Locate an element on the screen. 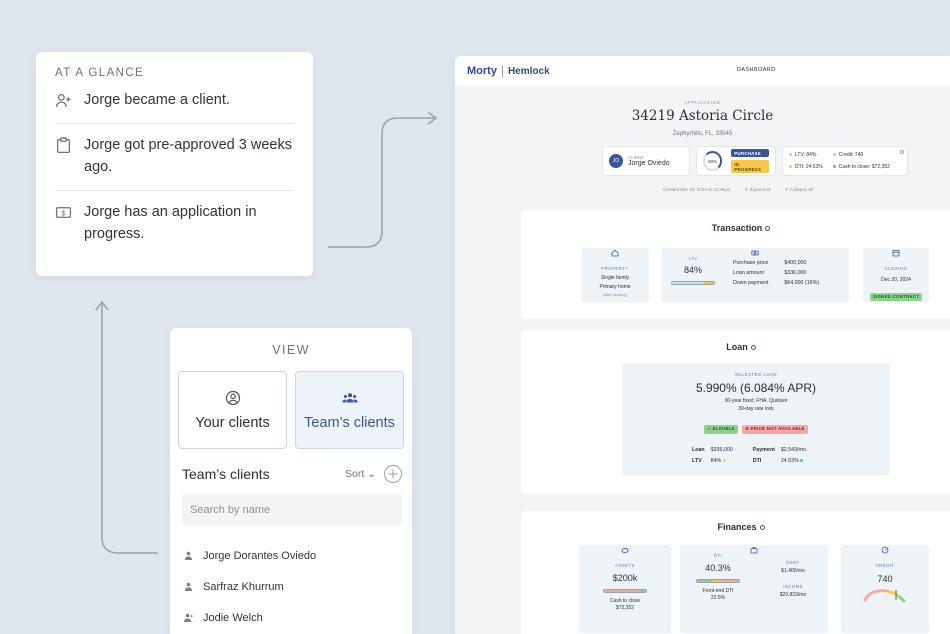 The image size is (950, 634). progress-ring: 90% is located at coordinates (713, 161).